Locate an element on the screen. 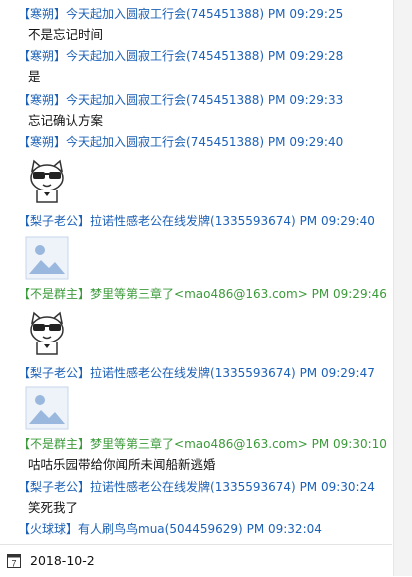 The height and width of the screenshot is (577, 412). timestamp: PM 09:29:28 is located at coordinates (305, 56).